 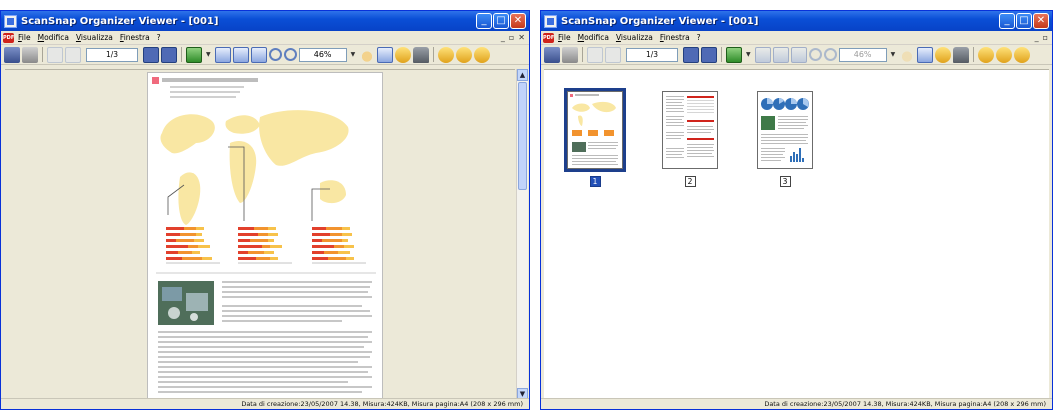 I want to click on app-icon, so click(x=10, y=21).